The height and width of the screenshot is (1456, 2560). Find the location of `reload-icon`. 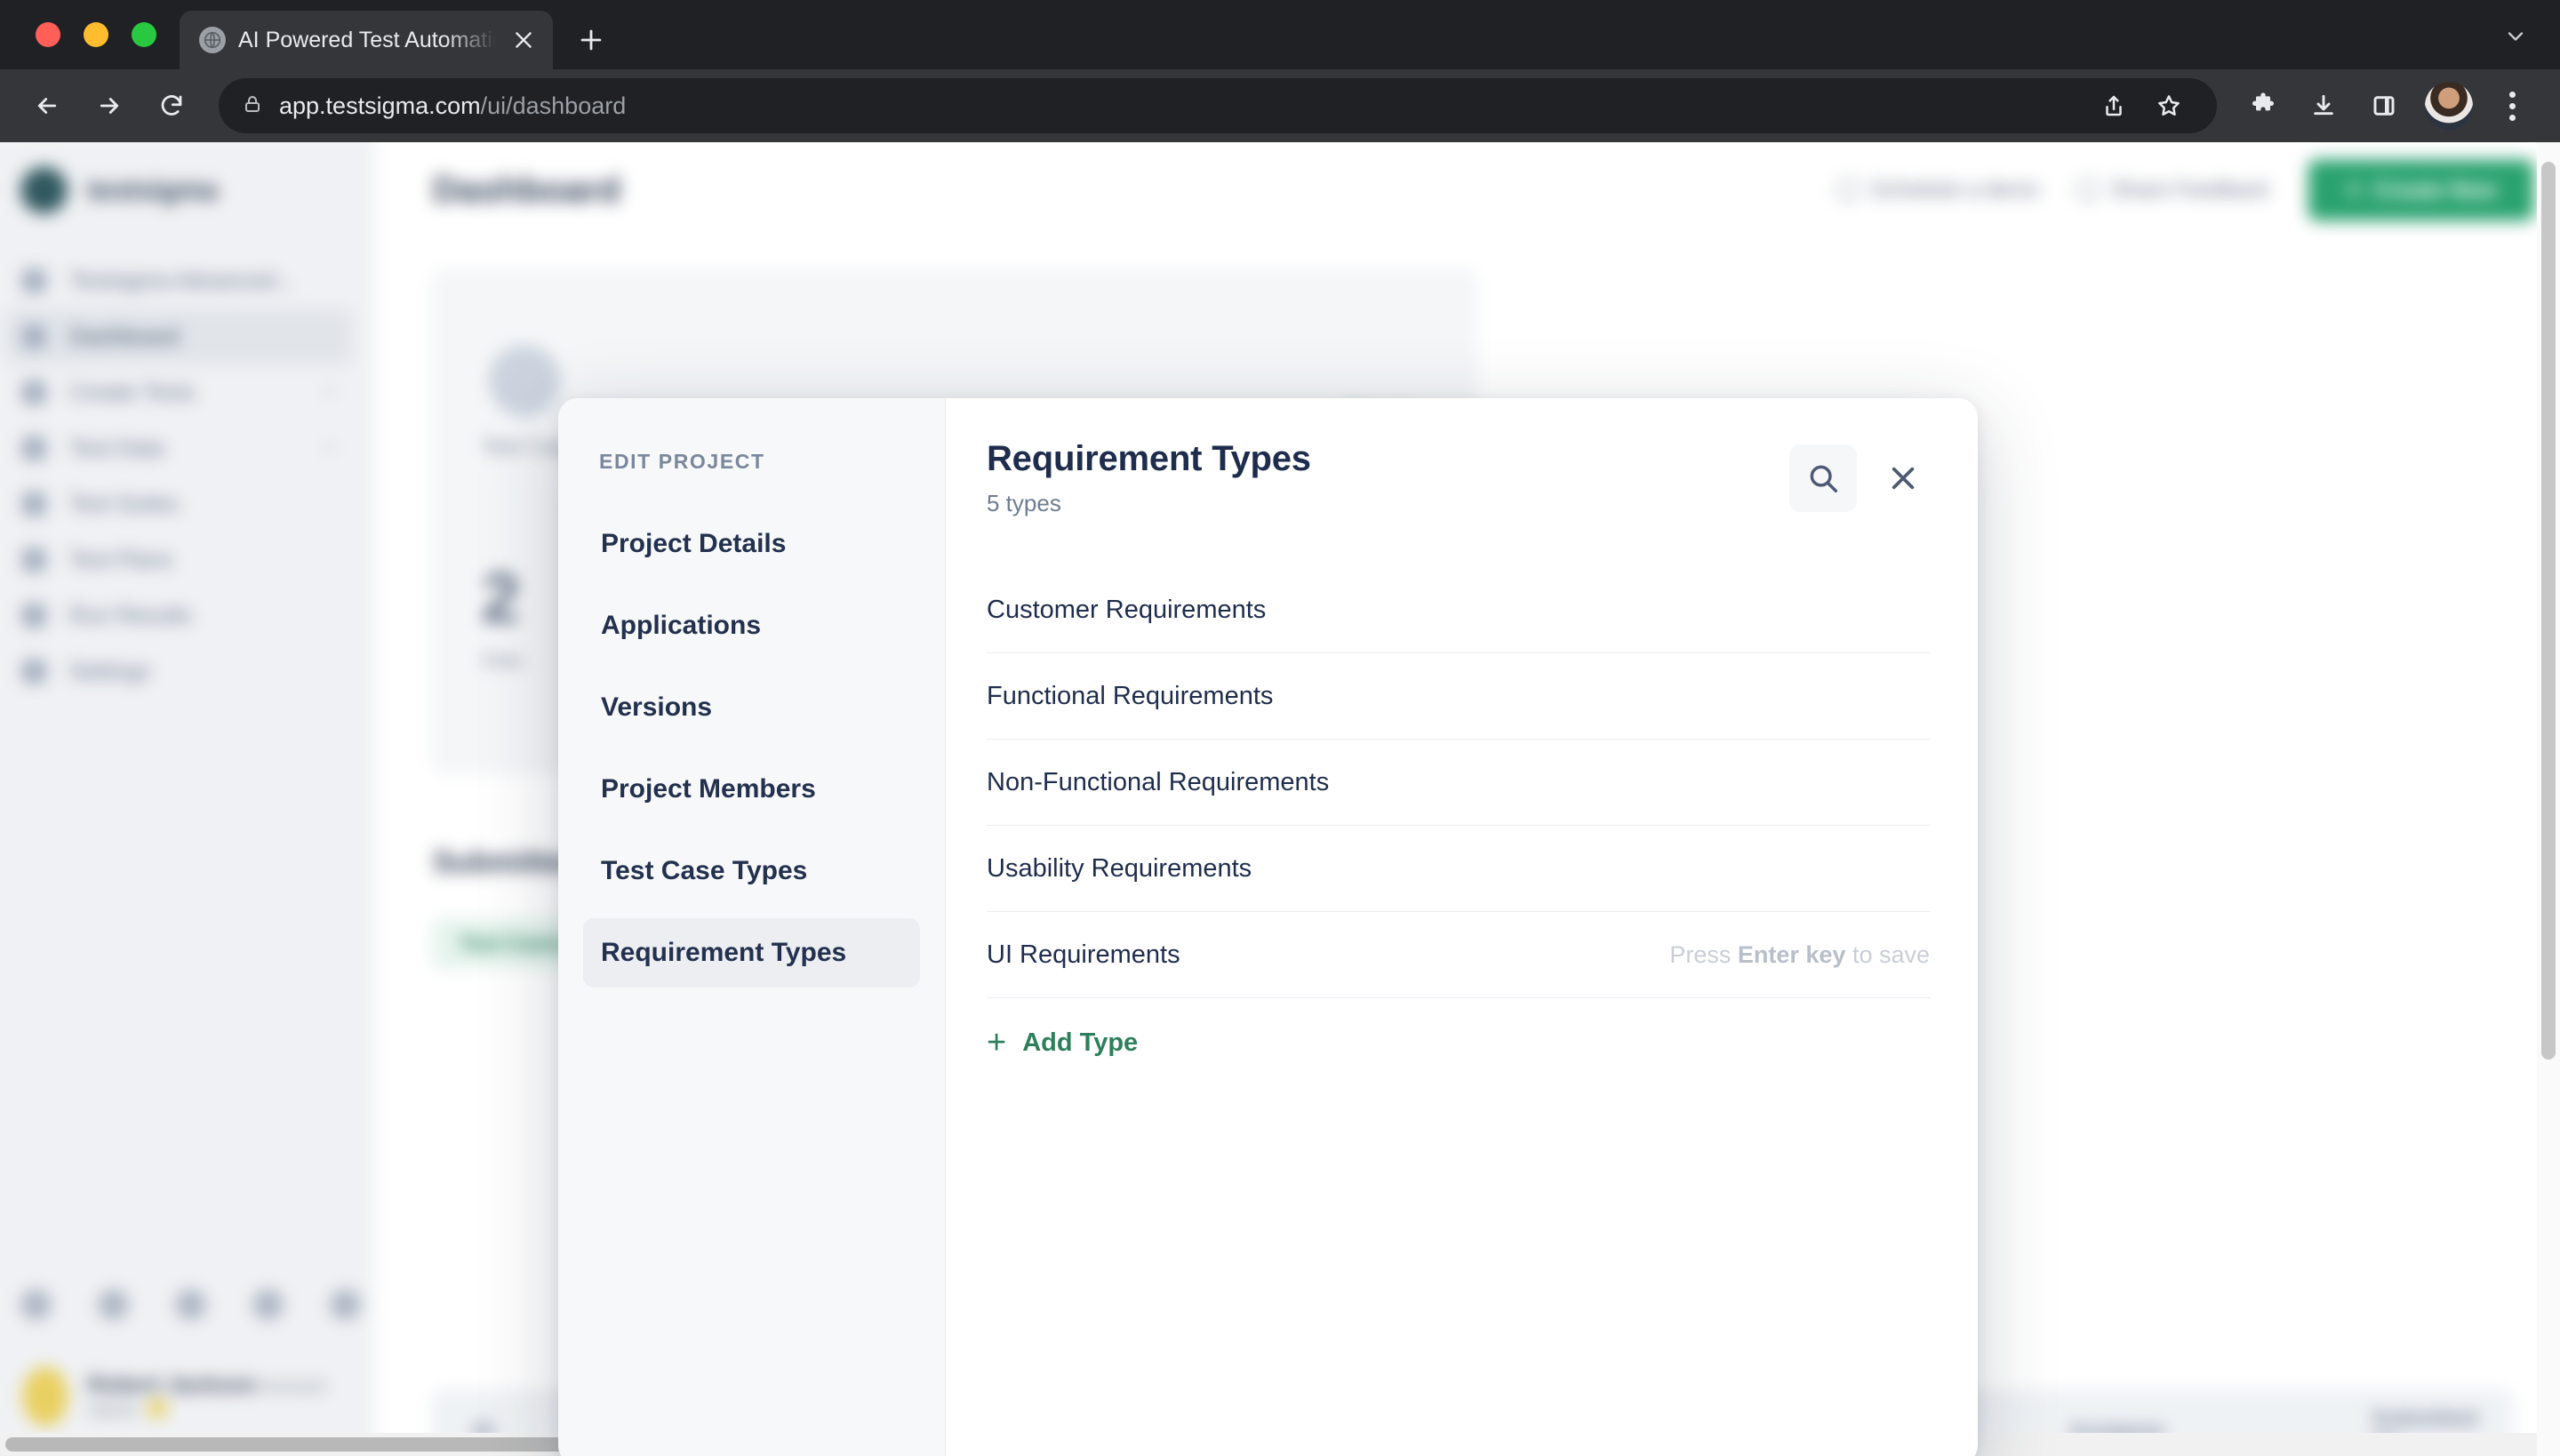

reload-icon is located at coordinates (171, 105).